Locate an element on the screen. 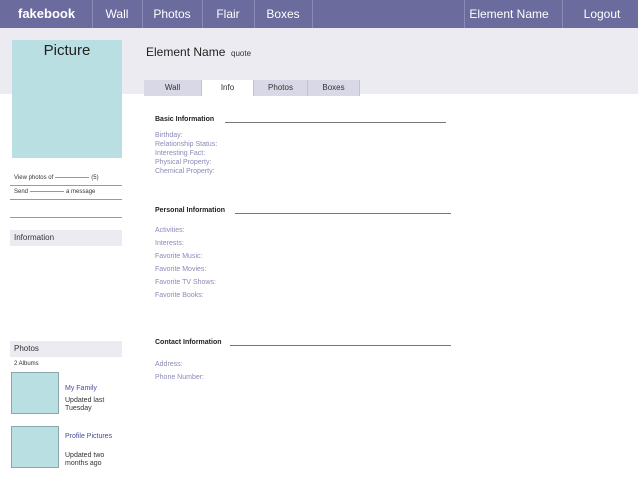 The width and height of the screenshot is (638, 479). field-favorite-books: Favorite Books: is located at coordinates (179, 295).